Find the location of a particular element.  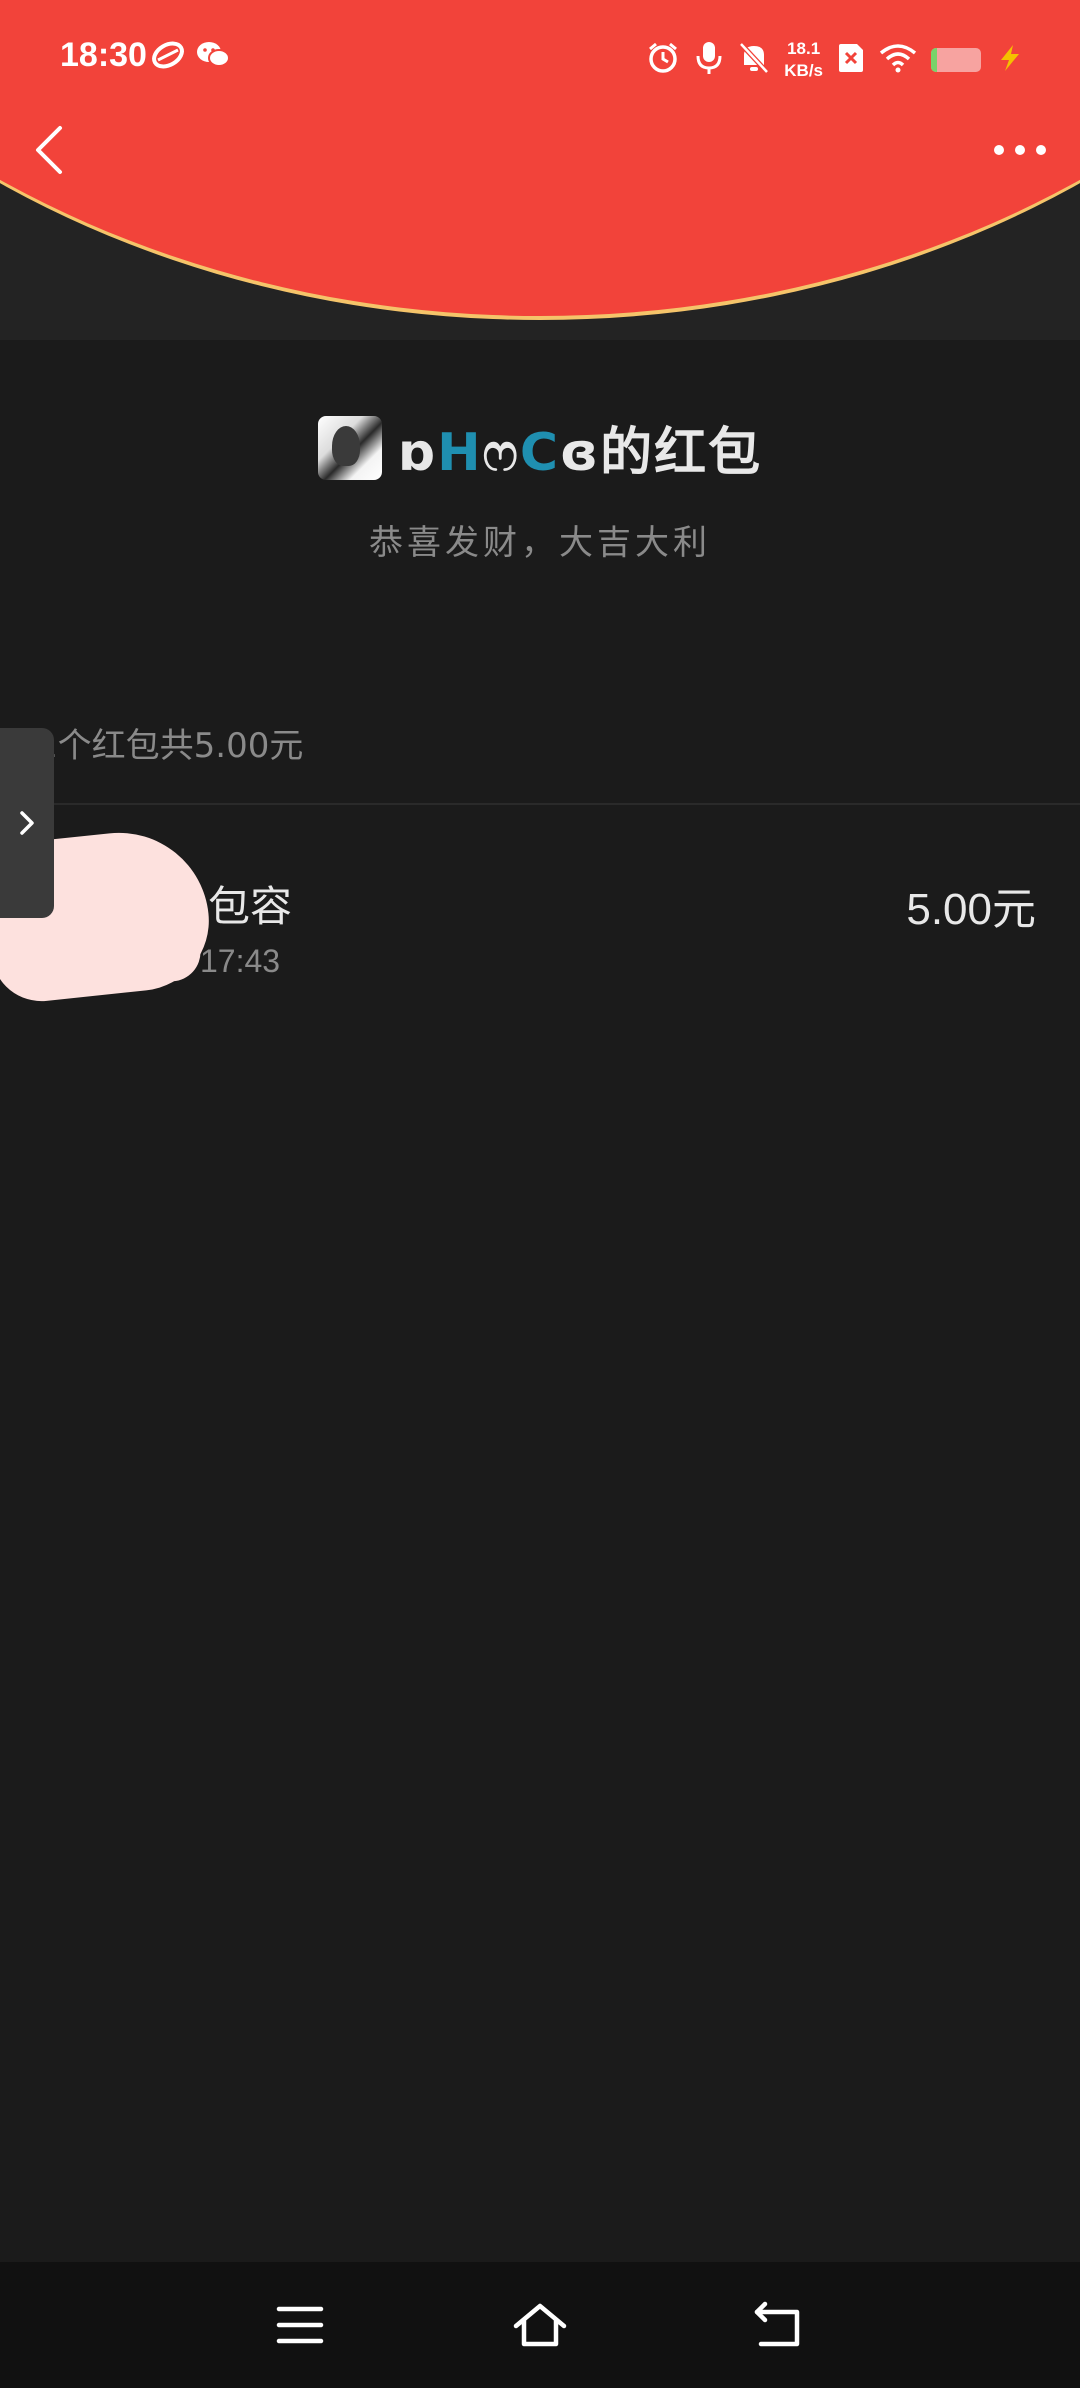

network-speed: 18.1 KB/s is located at coordinates (803, 60).